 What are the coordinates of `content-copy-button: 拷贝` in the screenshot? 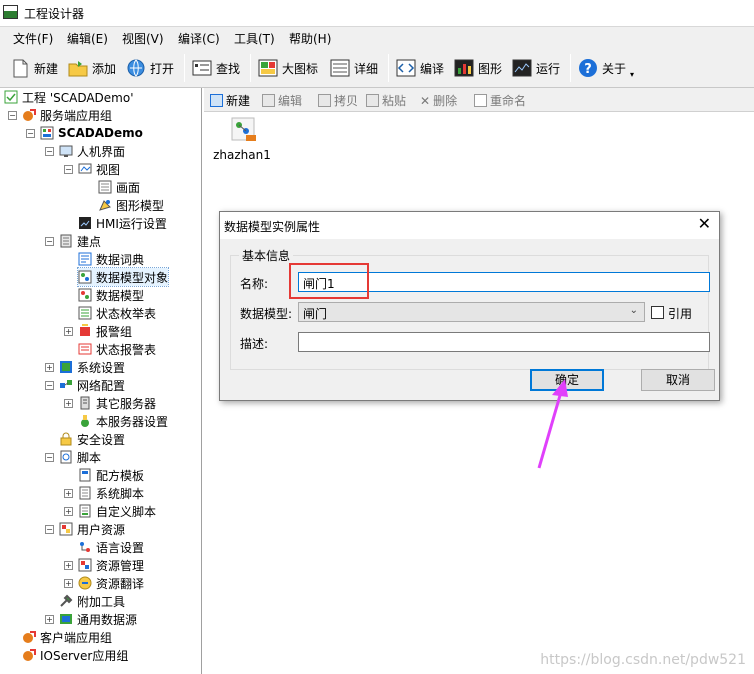 It's located at (338, 100).